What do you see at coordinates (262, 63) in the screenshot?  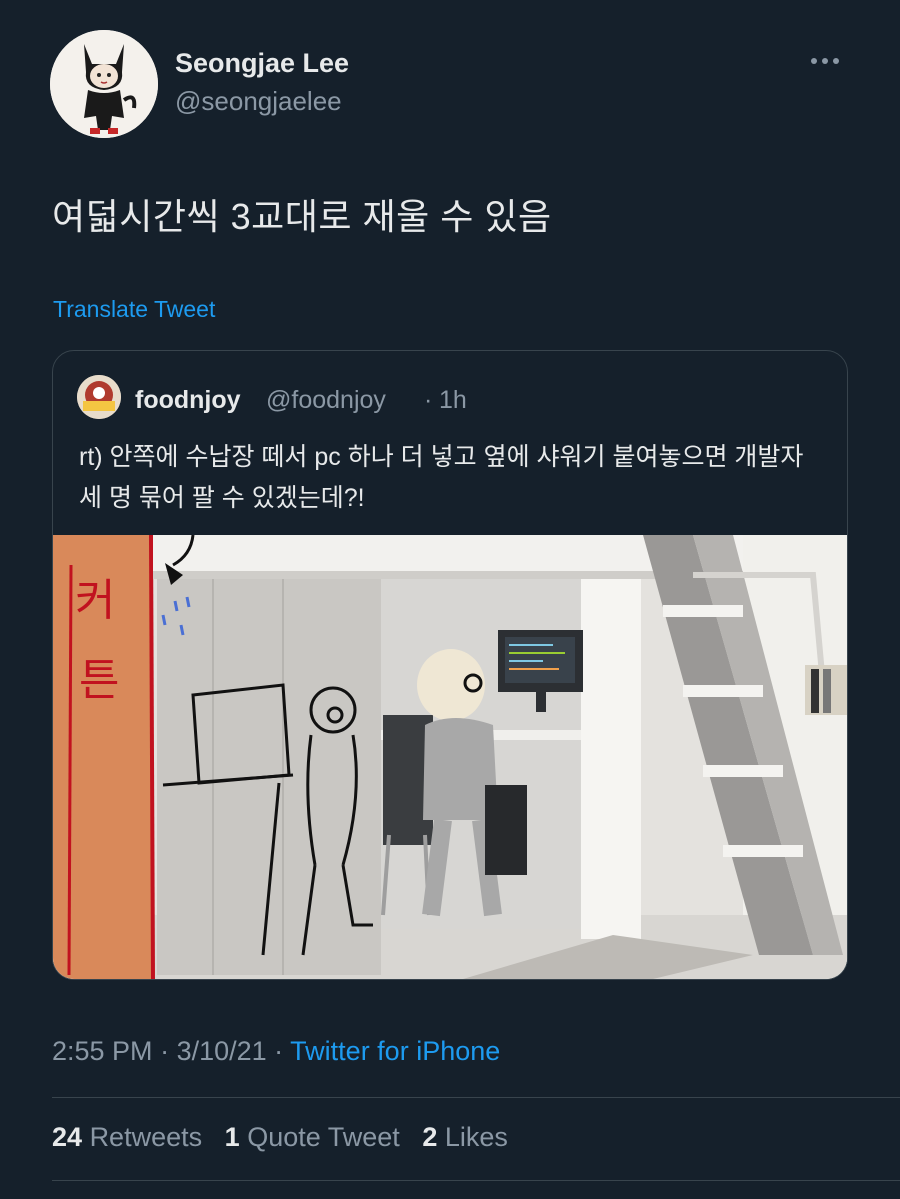 I see `author-name: Seongjae Lee` at bounding box center [262, 63].